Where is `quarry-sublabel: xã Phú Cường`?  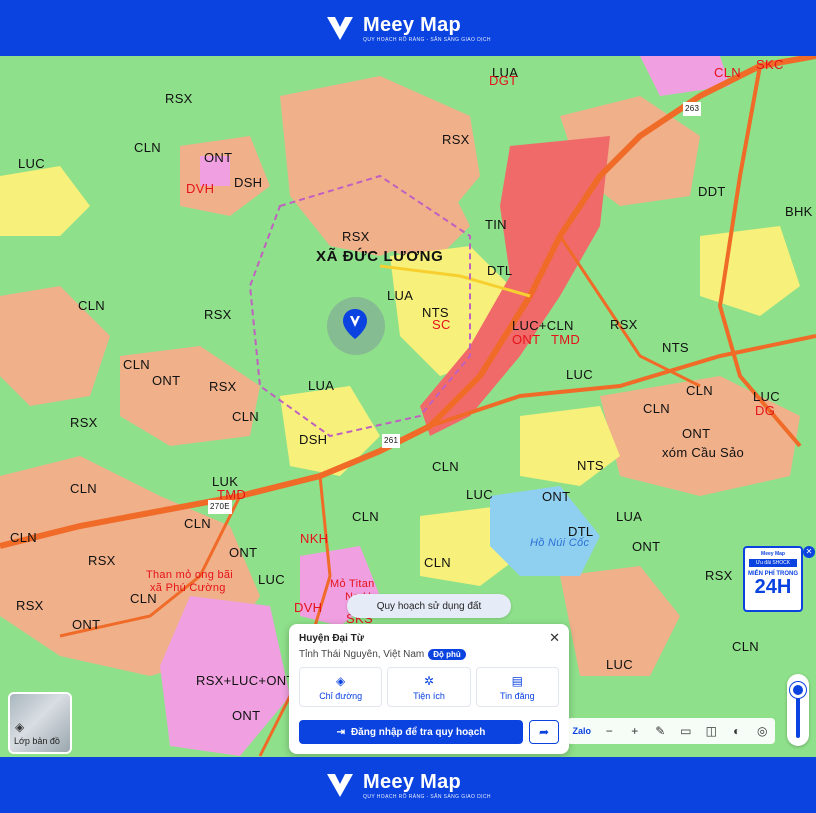 quarry-sublabel: xã Phú Cường is located at coordinates (188, 588).